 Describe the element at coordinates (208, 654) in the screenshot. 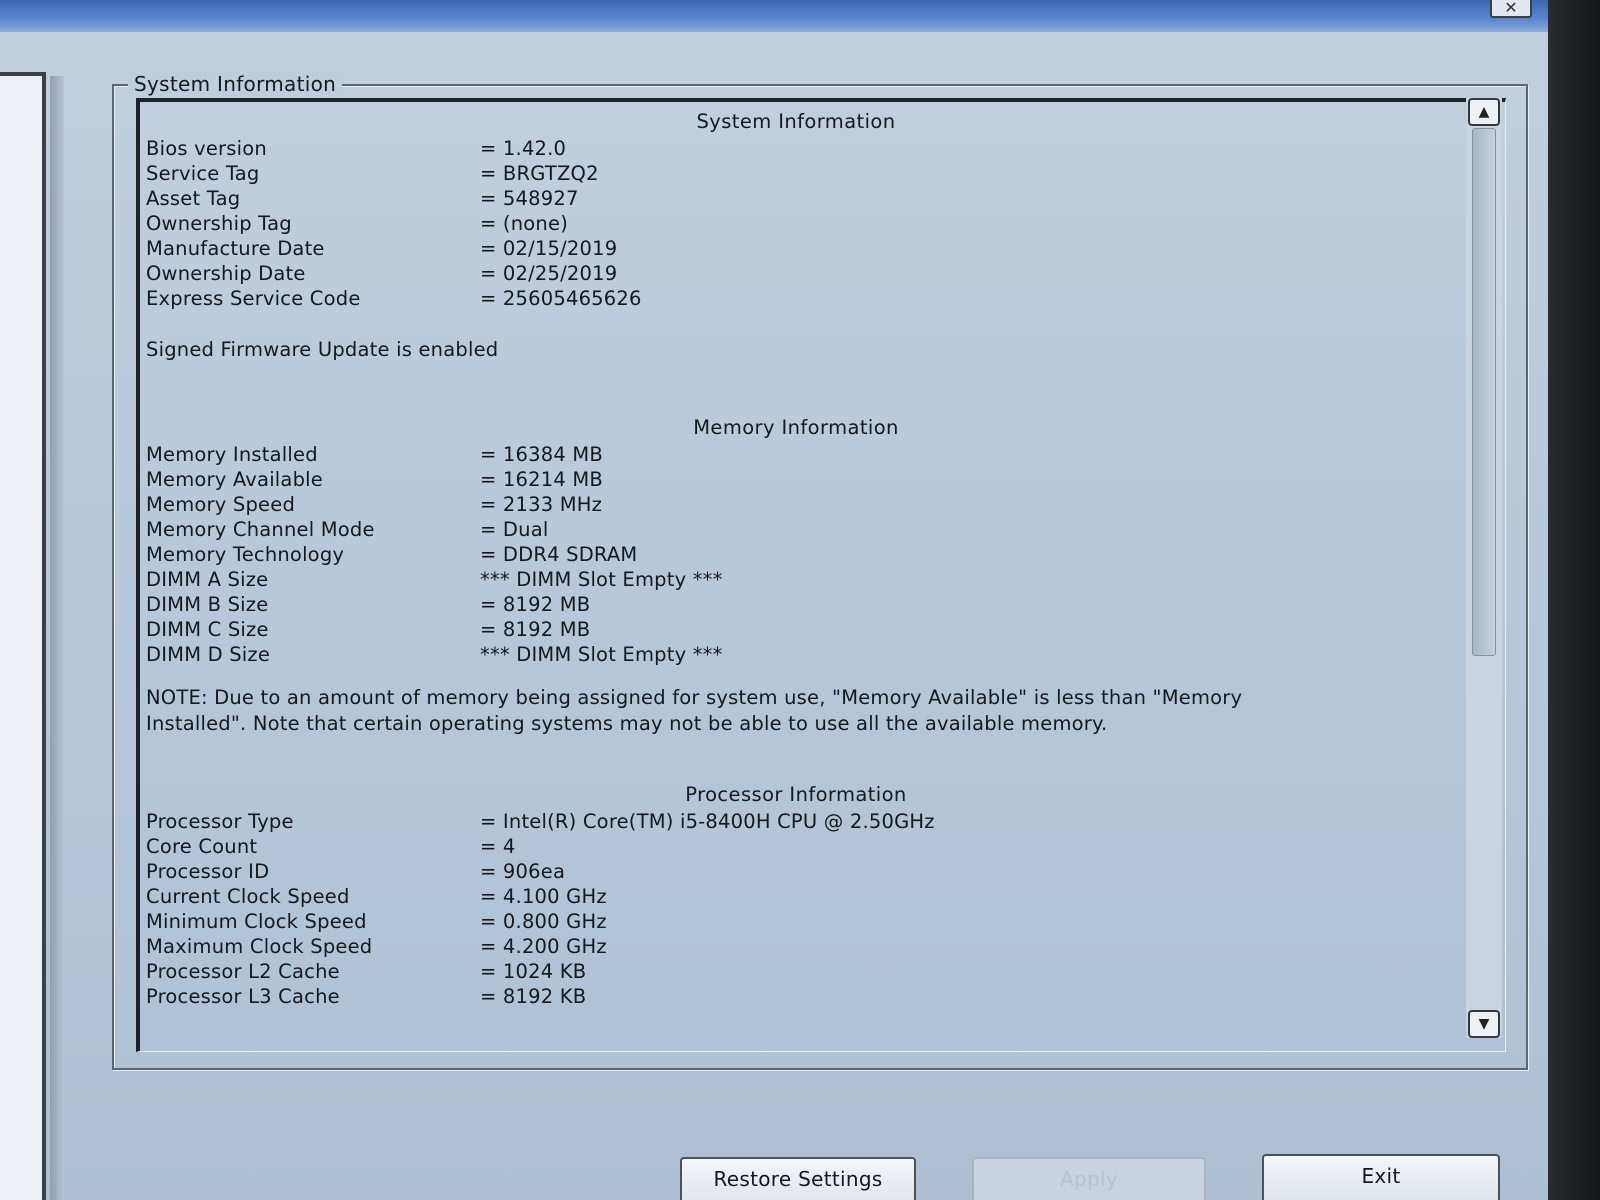

I see `memory-info-label: DIMM D Size` at that location.